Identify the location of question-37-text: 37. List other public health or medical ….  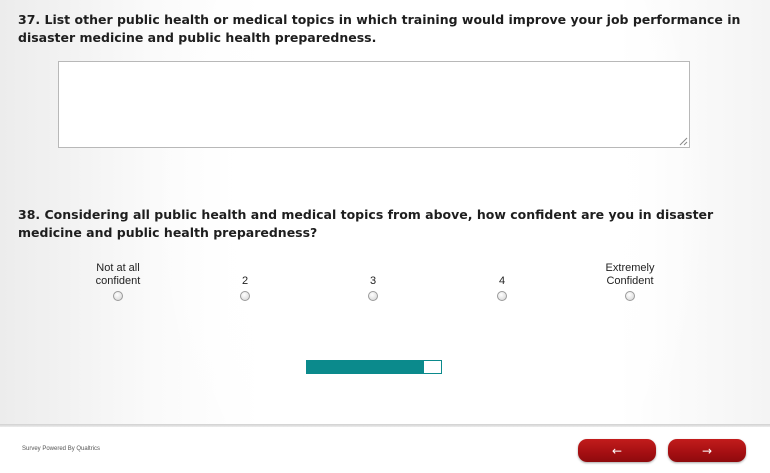
(379, 28).